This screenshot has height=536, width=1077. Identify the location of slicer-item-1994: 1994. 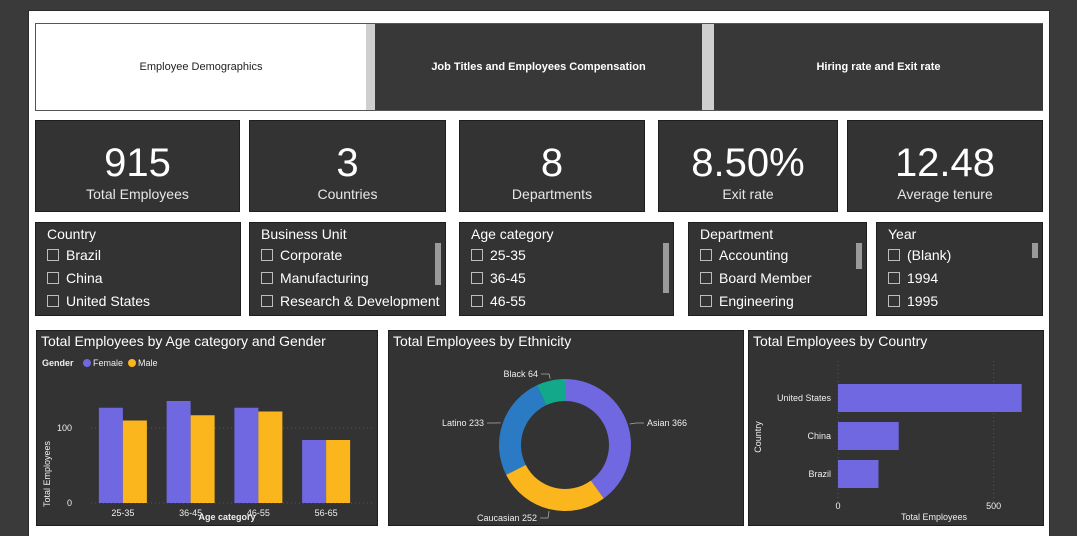
(913, 278).